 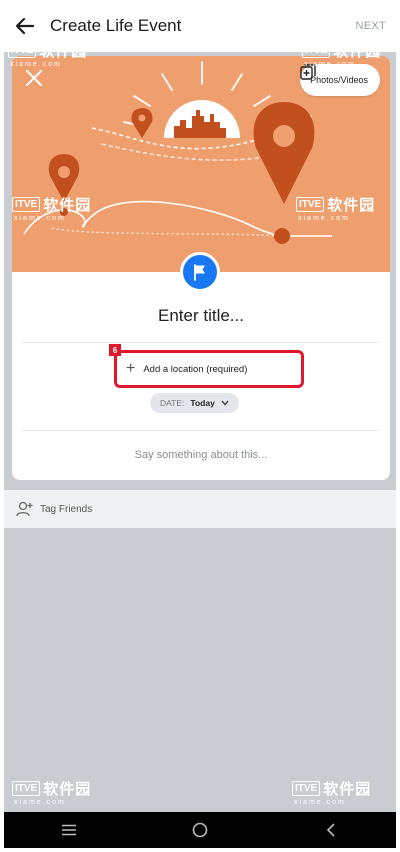 I want to click on person-add-icon, so click(x=24, y=509).